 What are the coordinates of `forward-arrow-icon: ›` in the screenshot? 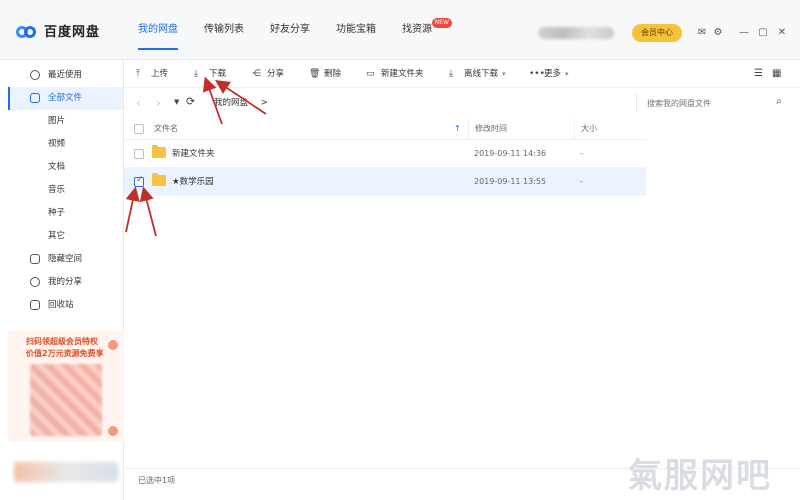 It's located at (158, 103).